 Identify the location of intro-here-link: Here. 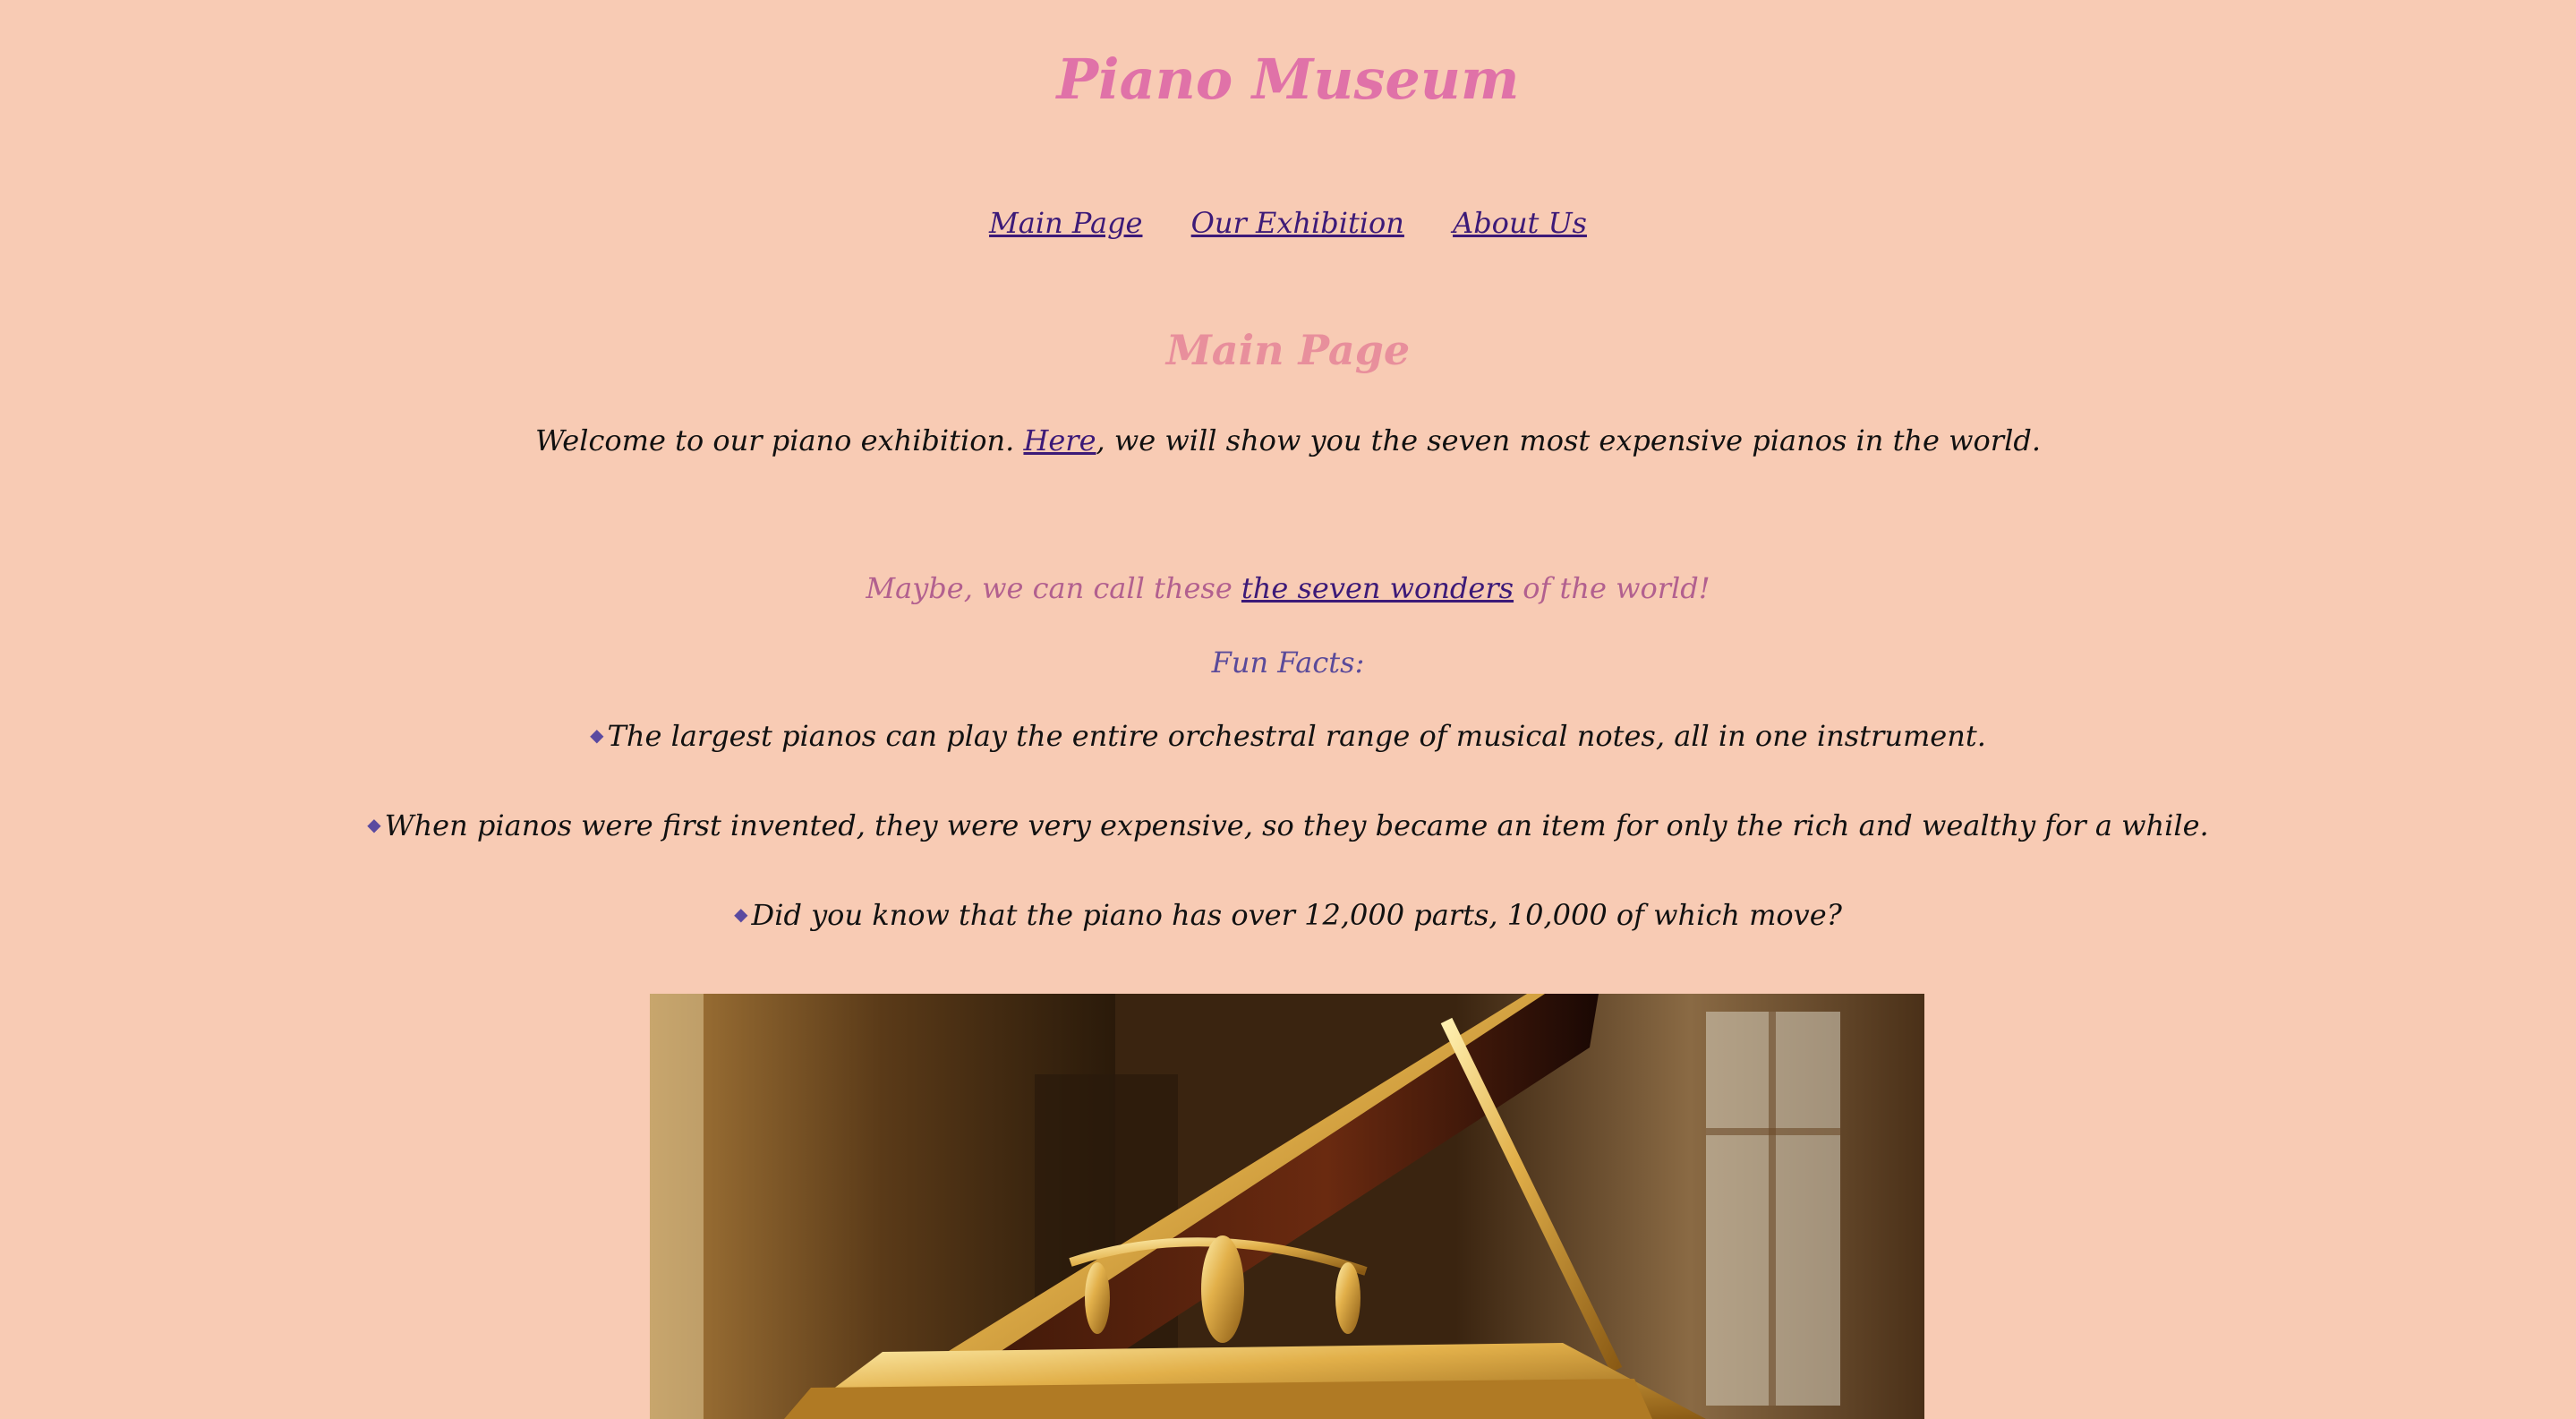
(1059, 440).